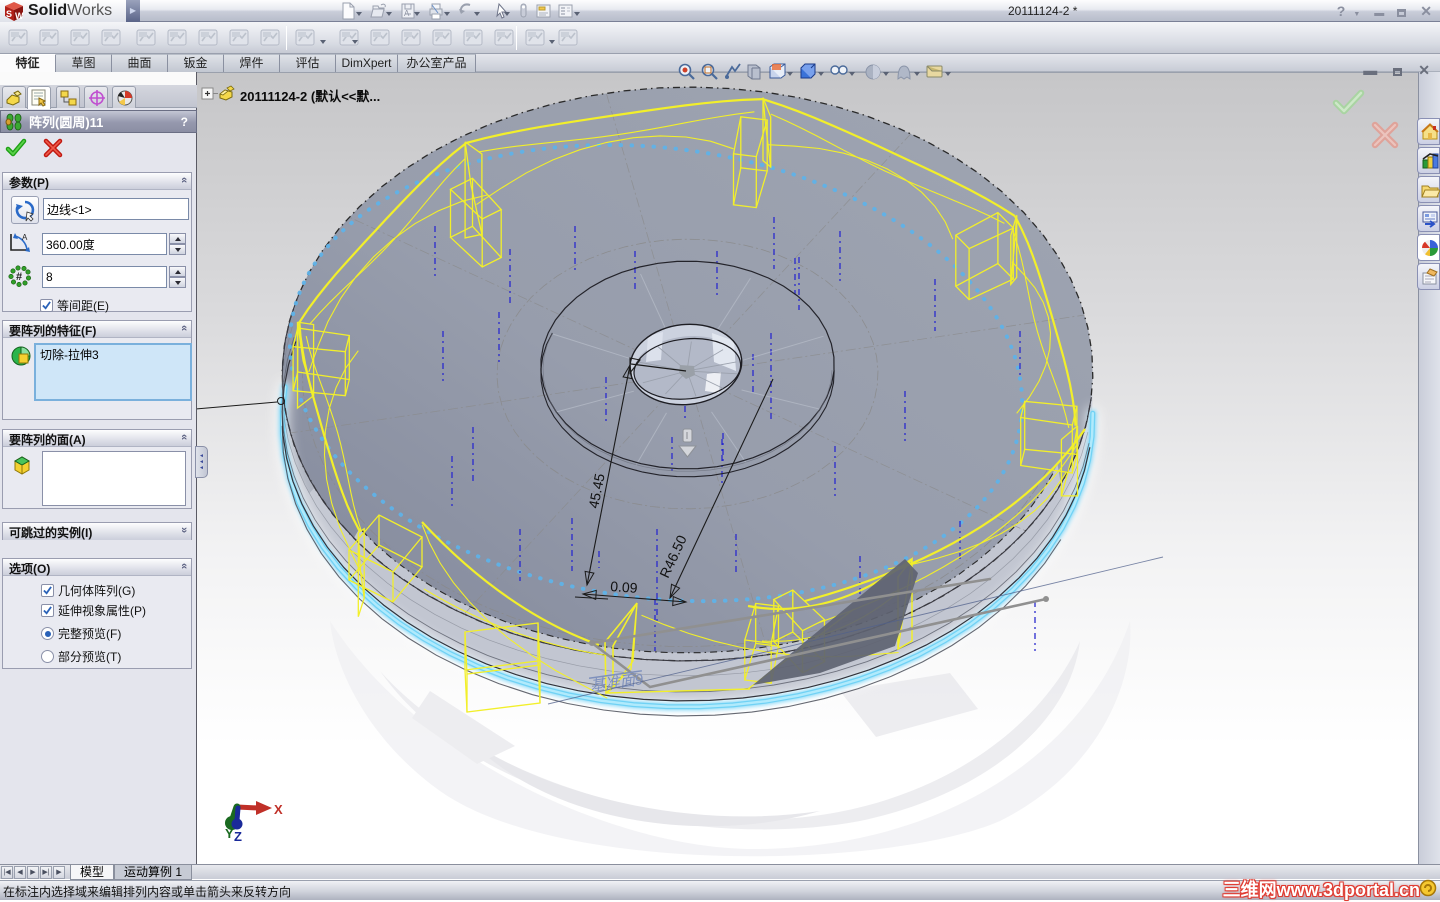  I want to click on svg-text: X, so click(278, 809).